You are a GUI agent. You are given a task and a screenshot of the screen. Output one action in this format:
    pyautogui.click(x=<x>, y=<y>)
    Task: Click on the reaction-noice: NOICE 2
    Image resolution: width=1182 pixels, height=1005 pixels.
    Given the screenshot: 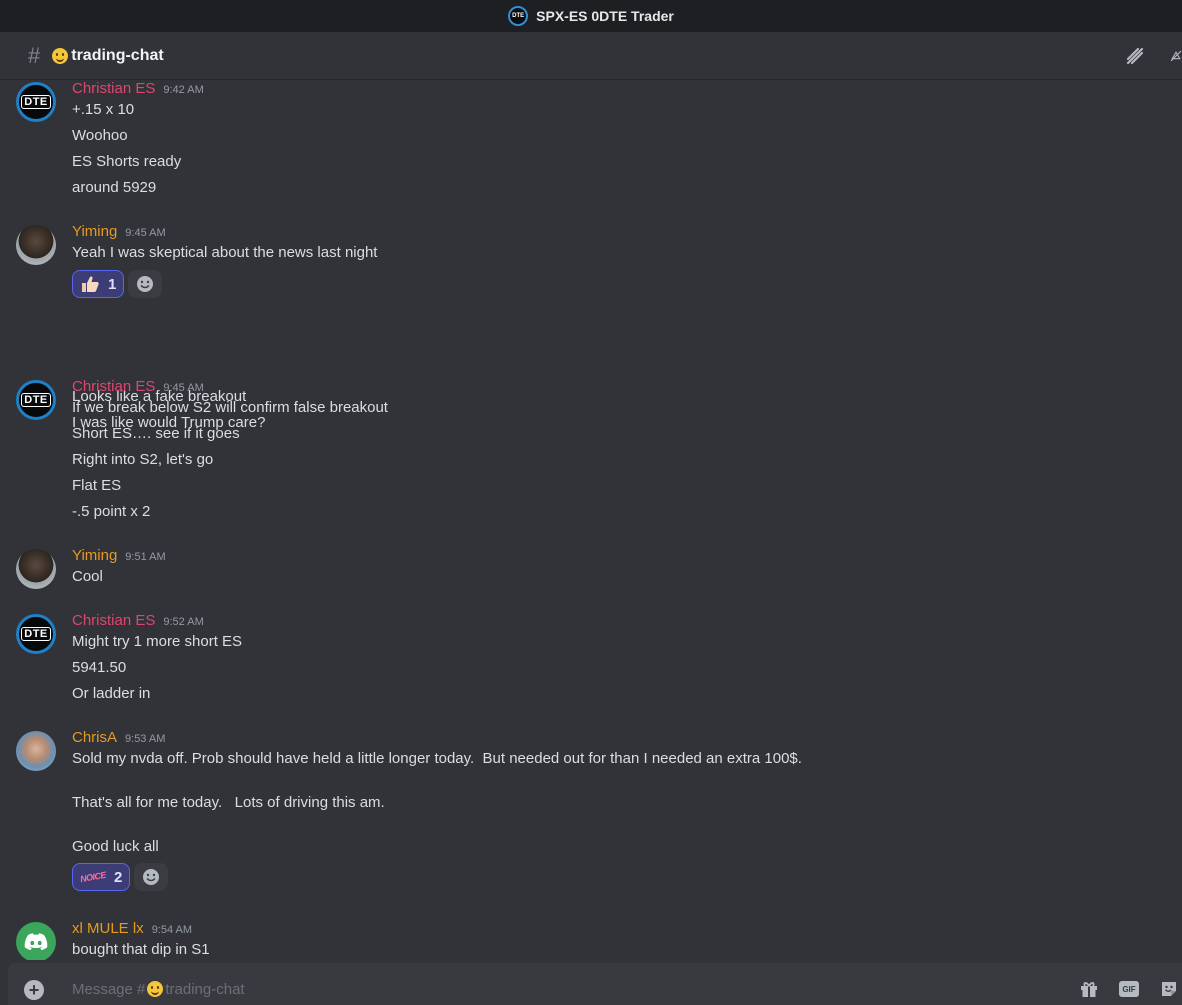 What is the action you would take?
    pyautogui.click(x=101, y=877)
    